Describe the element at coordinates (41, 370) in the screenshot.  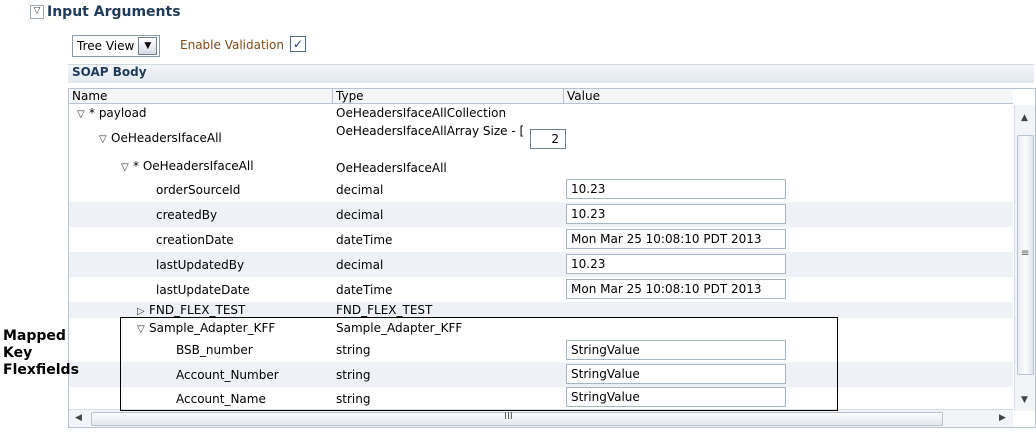
I see `annotation-line: Flexfields` at that location.